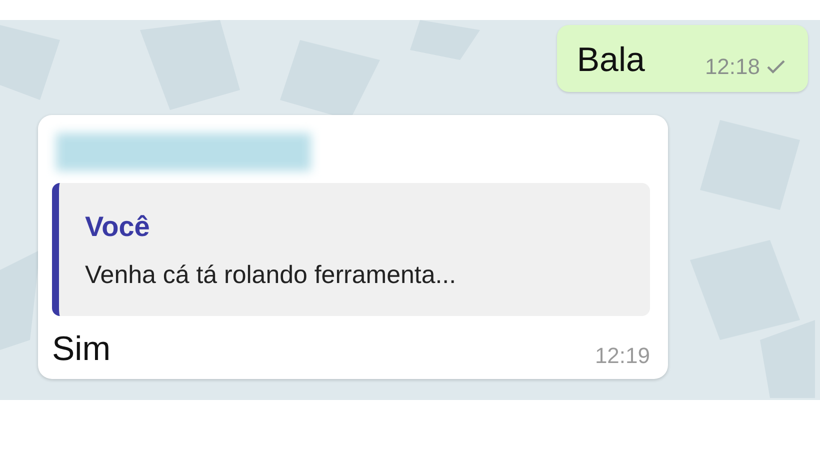  What do you see at coordinates (622, 356) in the screenshot?
I see `message-time: 12:19` at bounding box center [622, 356].